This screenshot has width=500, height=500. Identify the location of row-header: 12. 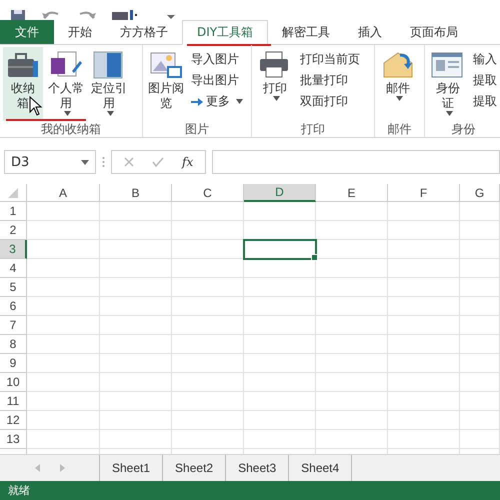
(13, 420).